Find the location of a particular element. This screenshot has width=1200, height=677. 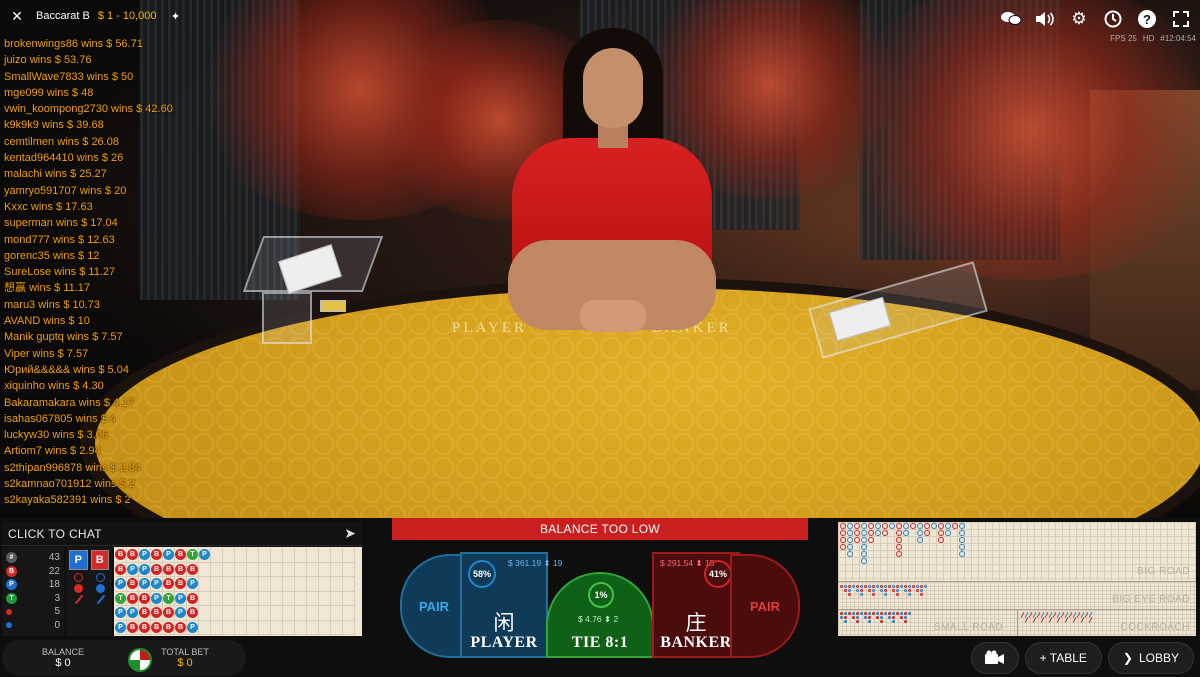

tie-spot: 1% $ 4.76 ⬍ 2 TIE 8:1 is located at coordinates (600, 615).